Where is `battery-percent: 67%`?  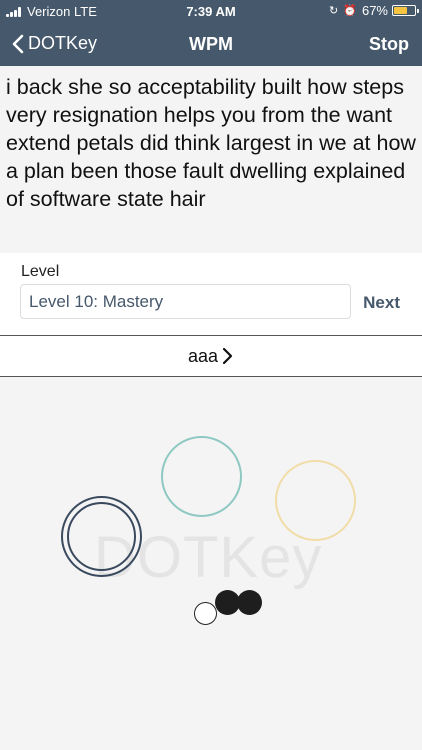
battery-percent: 67% is located at coordinates (374, 10).